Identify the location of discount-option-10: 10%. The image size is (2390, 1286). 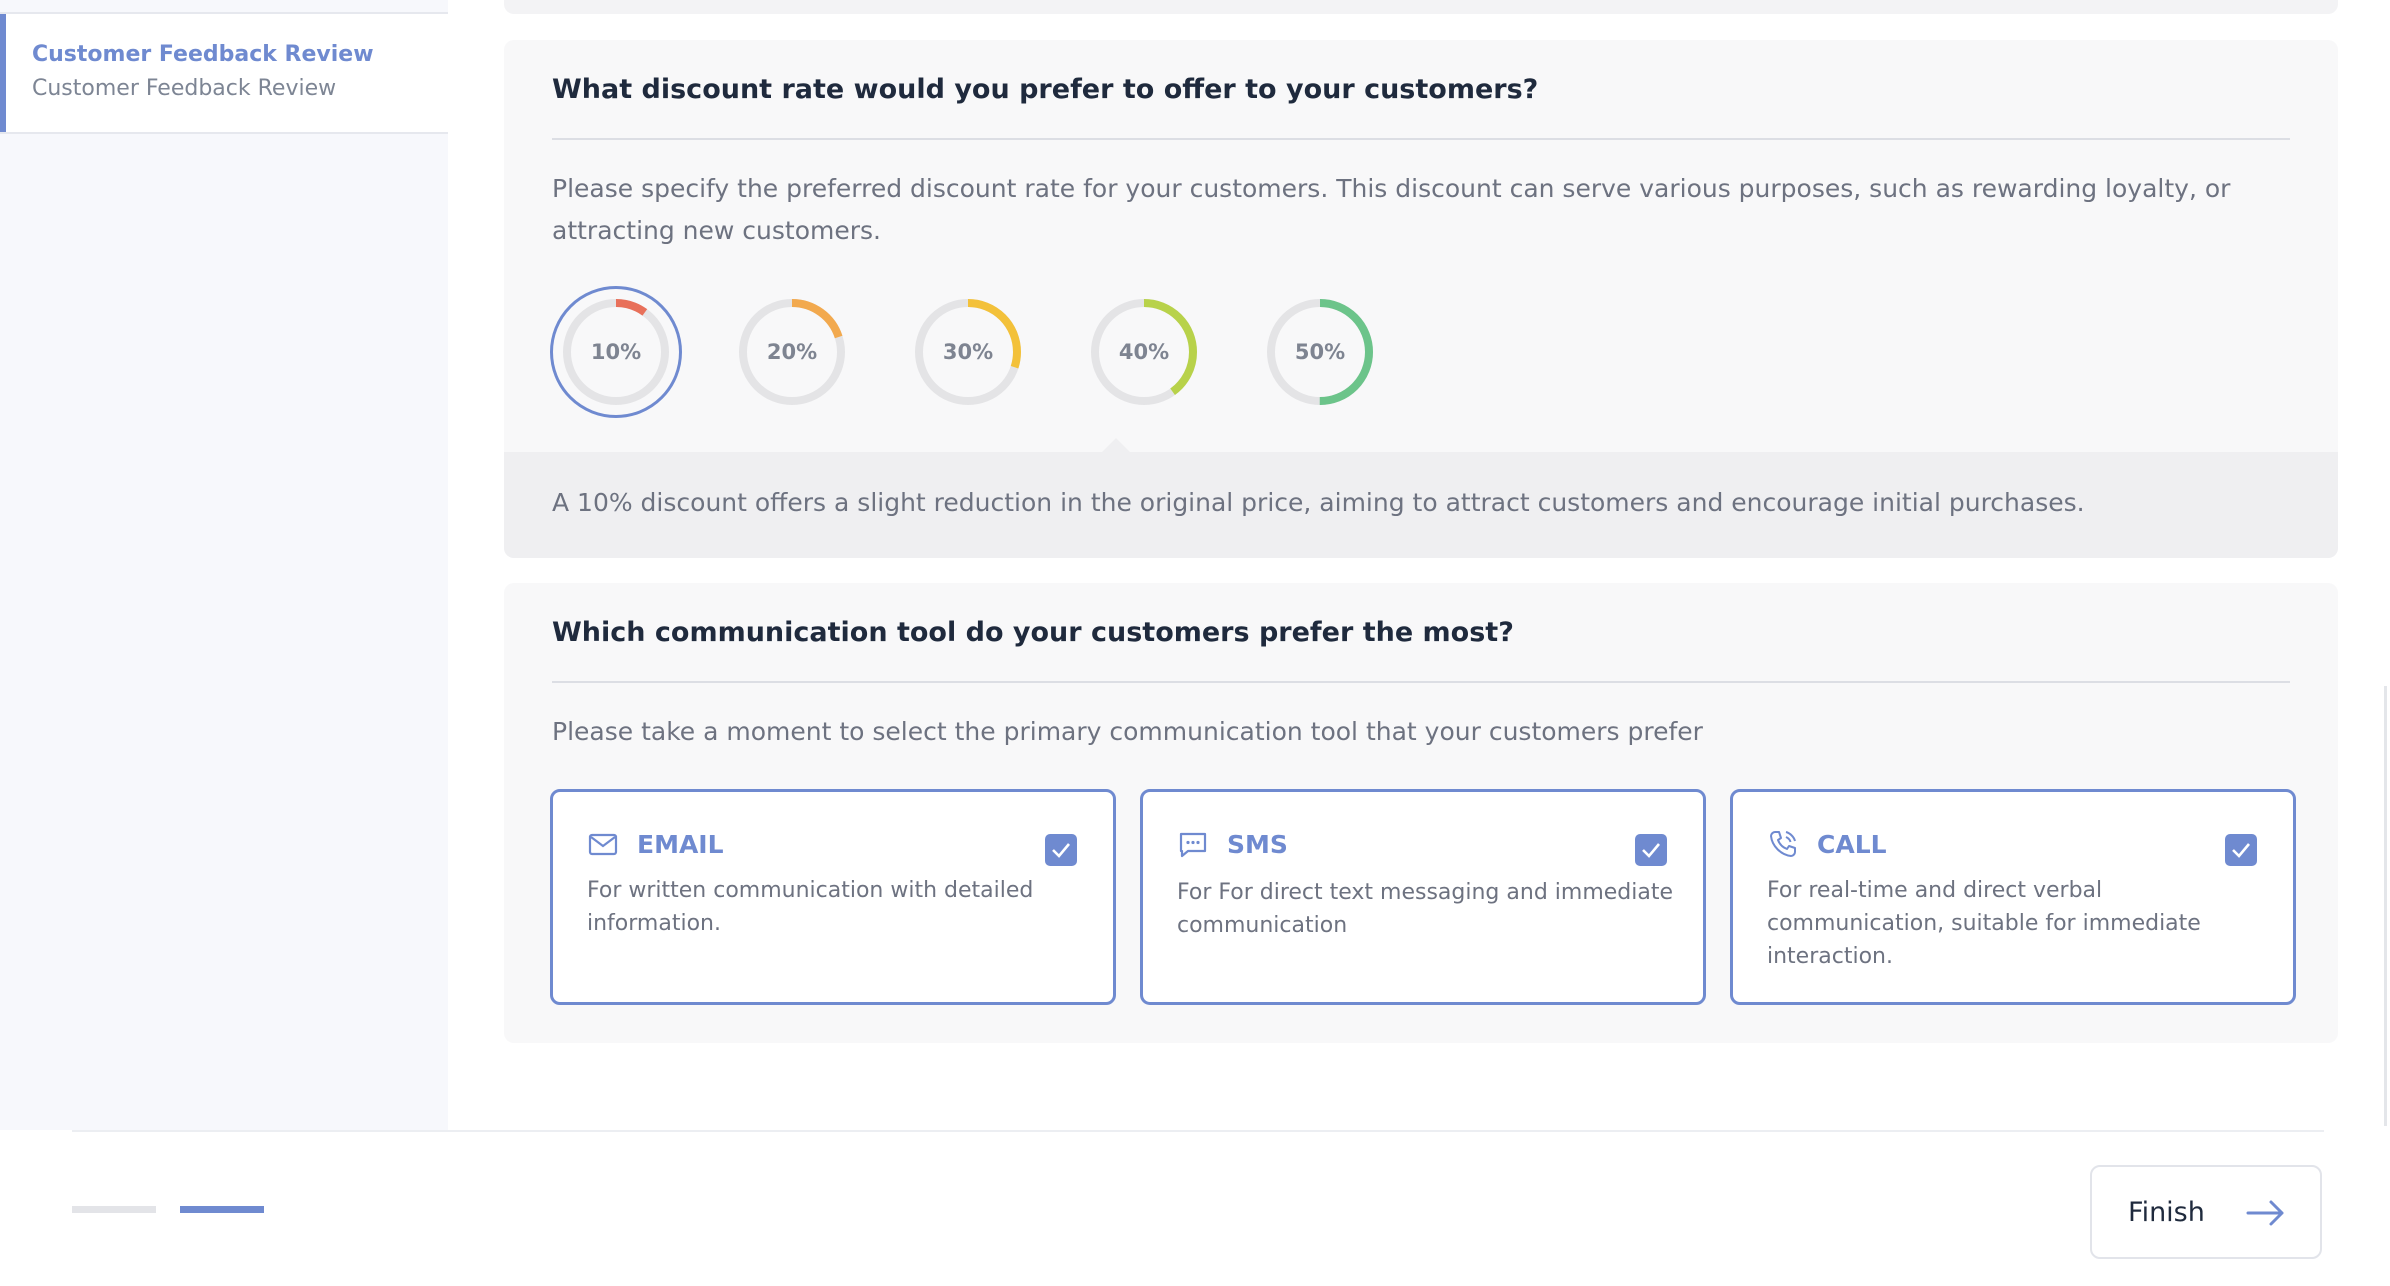
(616, 352).